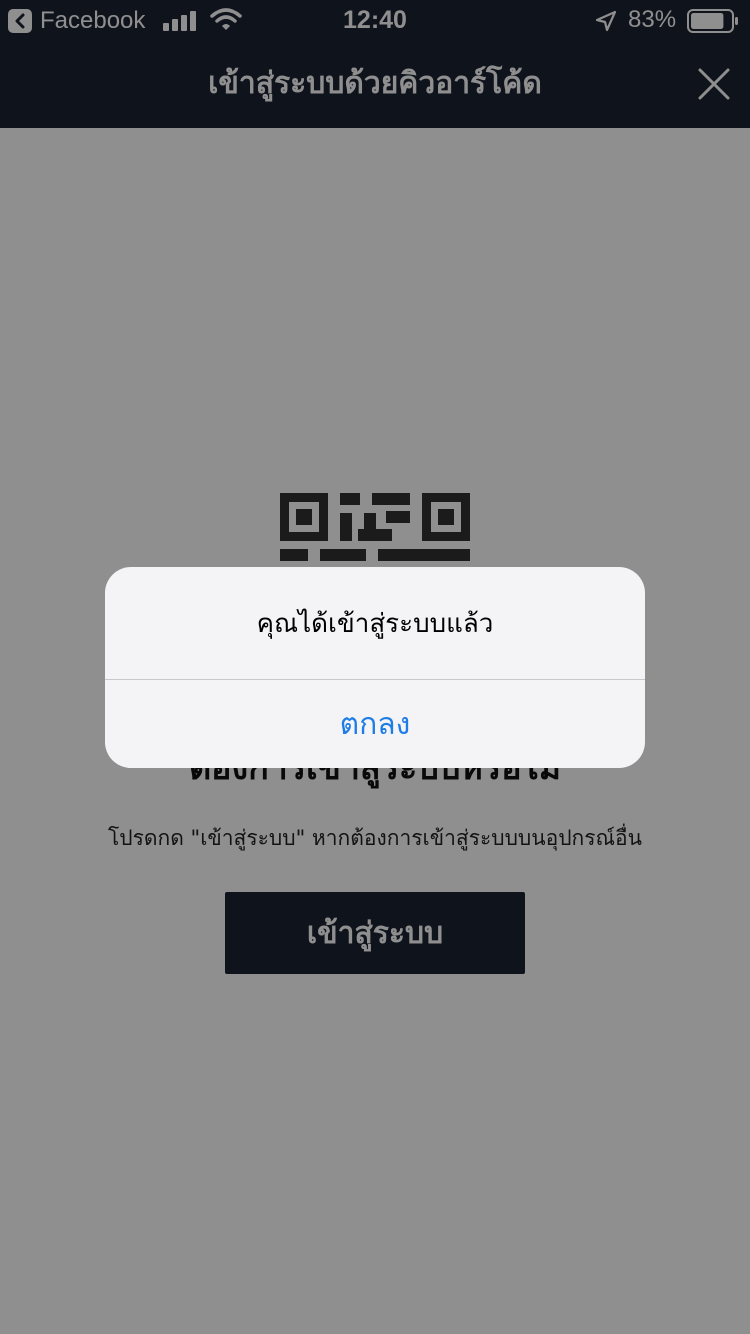 This screenshot has height=1334, width=750. What do you see at coordinates (375, 623) in the screenshot?
I see `alert-message: คุณได้เข้าสู่ระบบแล้ว` at bounding box center [375, 623].